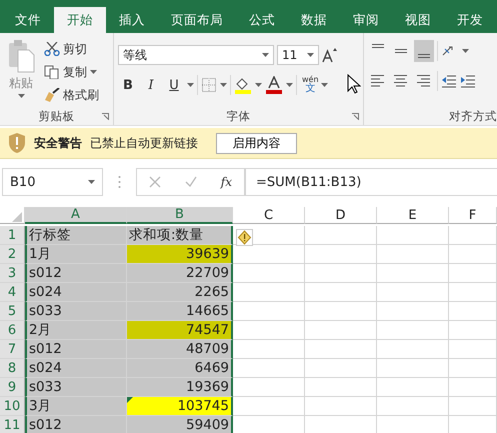 The image size is (497, 433). I want to click on ribbon-tab: 视图, so click(418, 20).